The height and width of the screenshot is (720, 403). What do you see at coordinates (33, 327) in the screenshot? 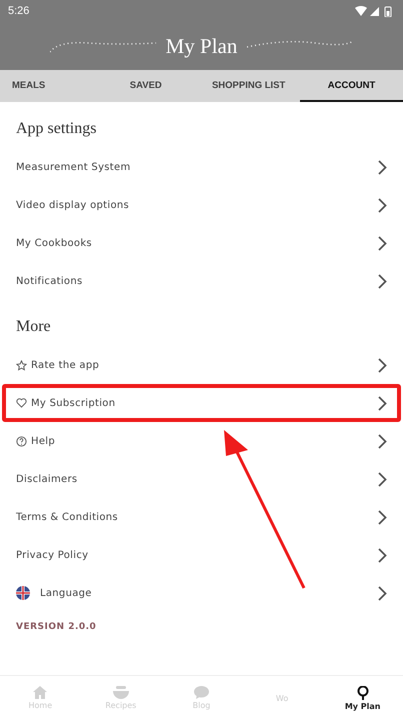
I see `section-title: More` at bounding box center [33, 327].